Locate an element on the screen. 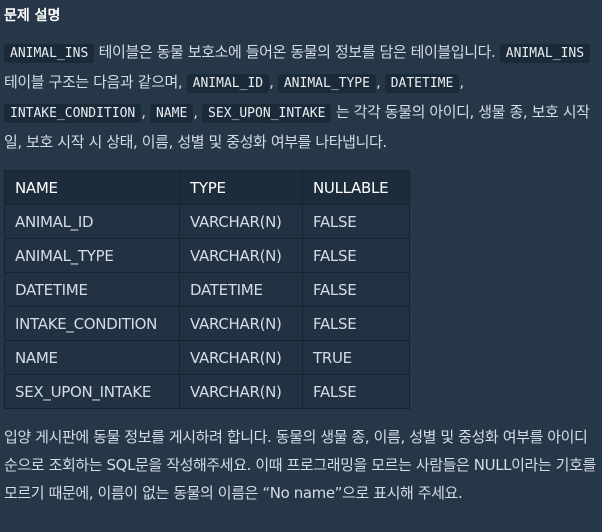 The height and width of the screenshot is (532, 602). section-title: 문제 설명 is located at coordinates (32, 16).